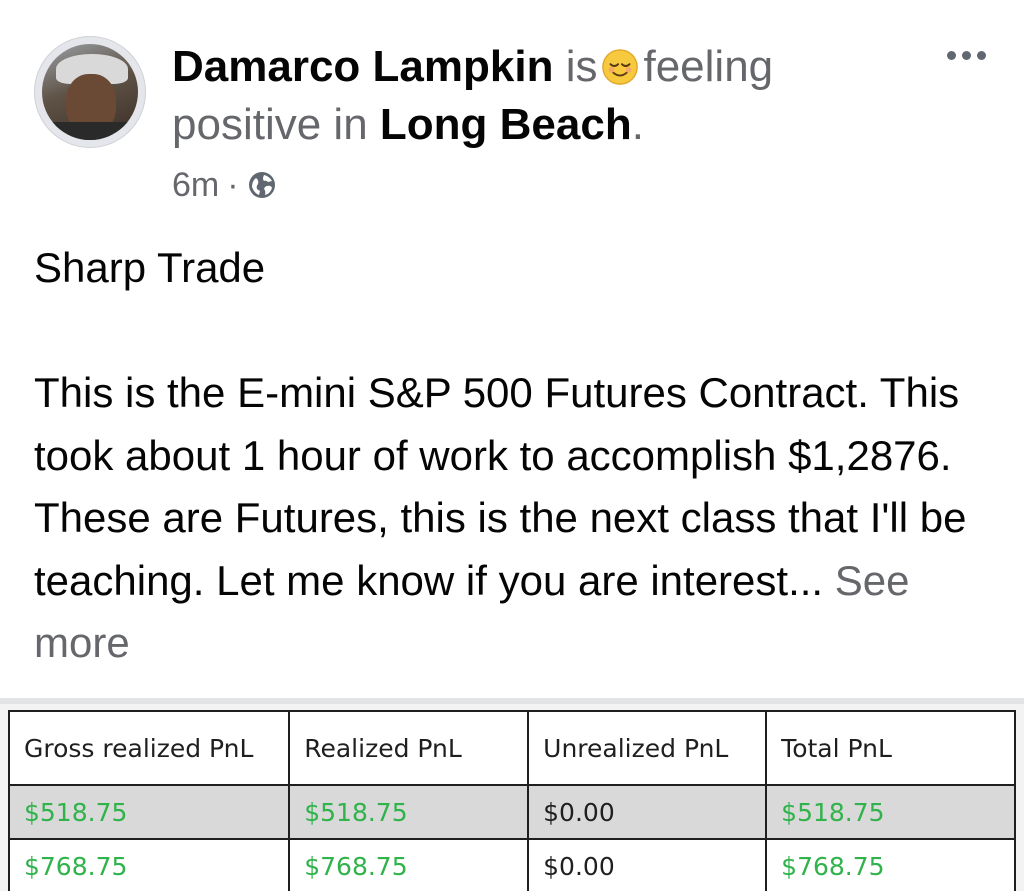  Describe the element at coordinates (362, 66) in the screenshot. I see `author-name: Damarco Lampkin` at that location.